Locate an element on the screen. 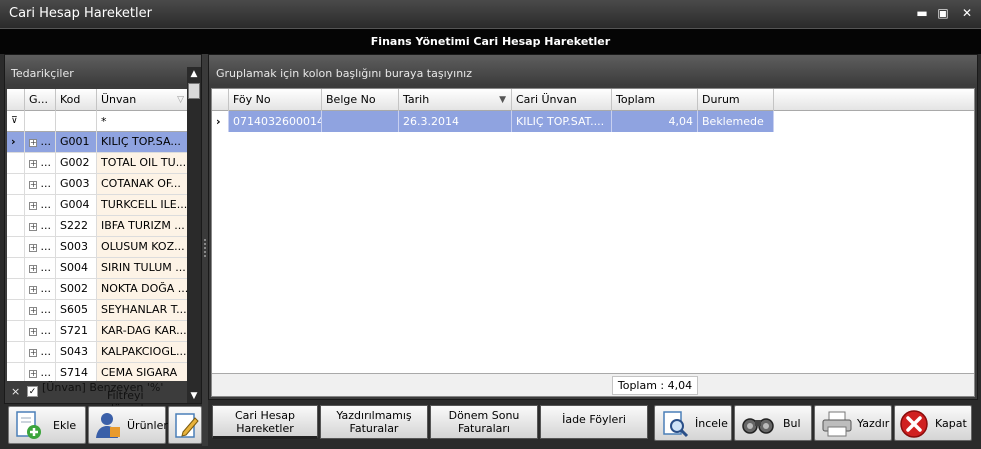  minimize-icon: ▬ is located at coordinates (922, 13).